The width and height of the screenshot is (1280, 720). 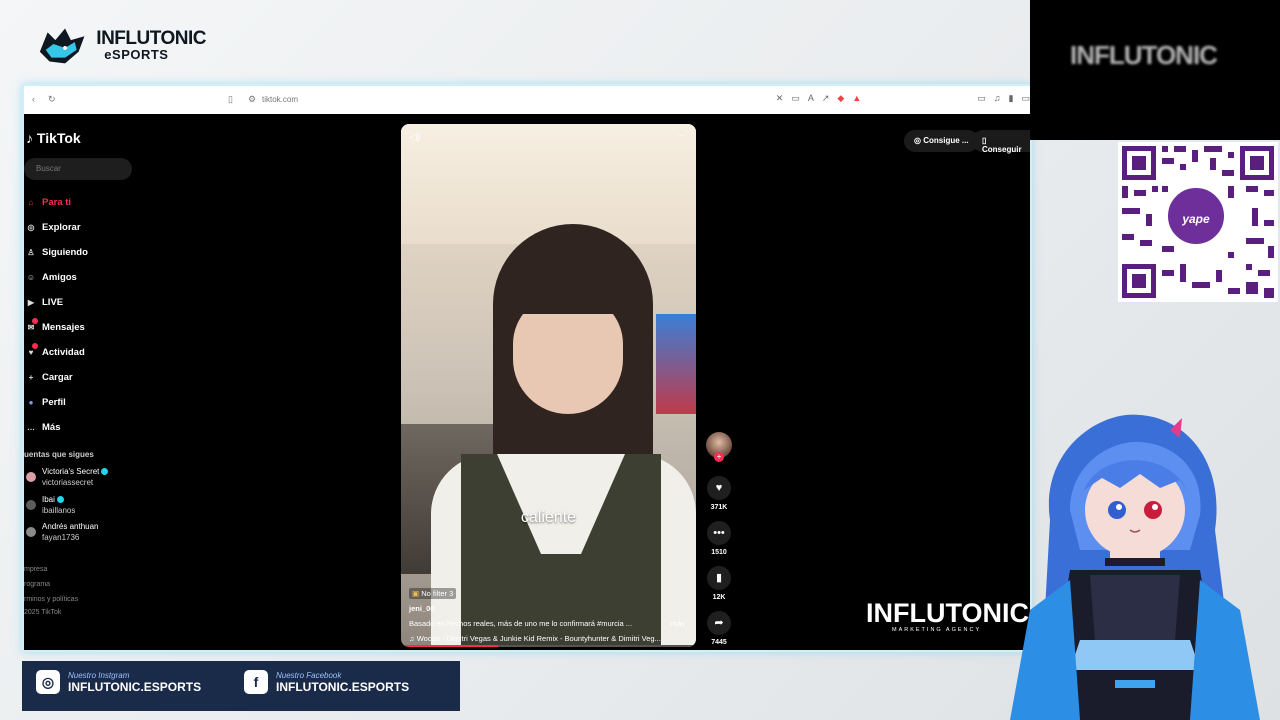 What do you see at coordinates (68, 482) in the screenshot?
I see `account-username: victoriassecret` at bounding box center [68, 482].